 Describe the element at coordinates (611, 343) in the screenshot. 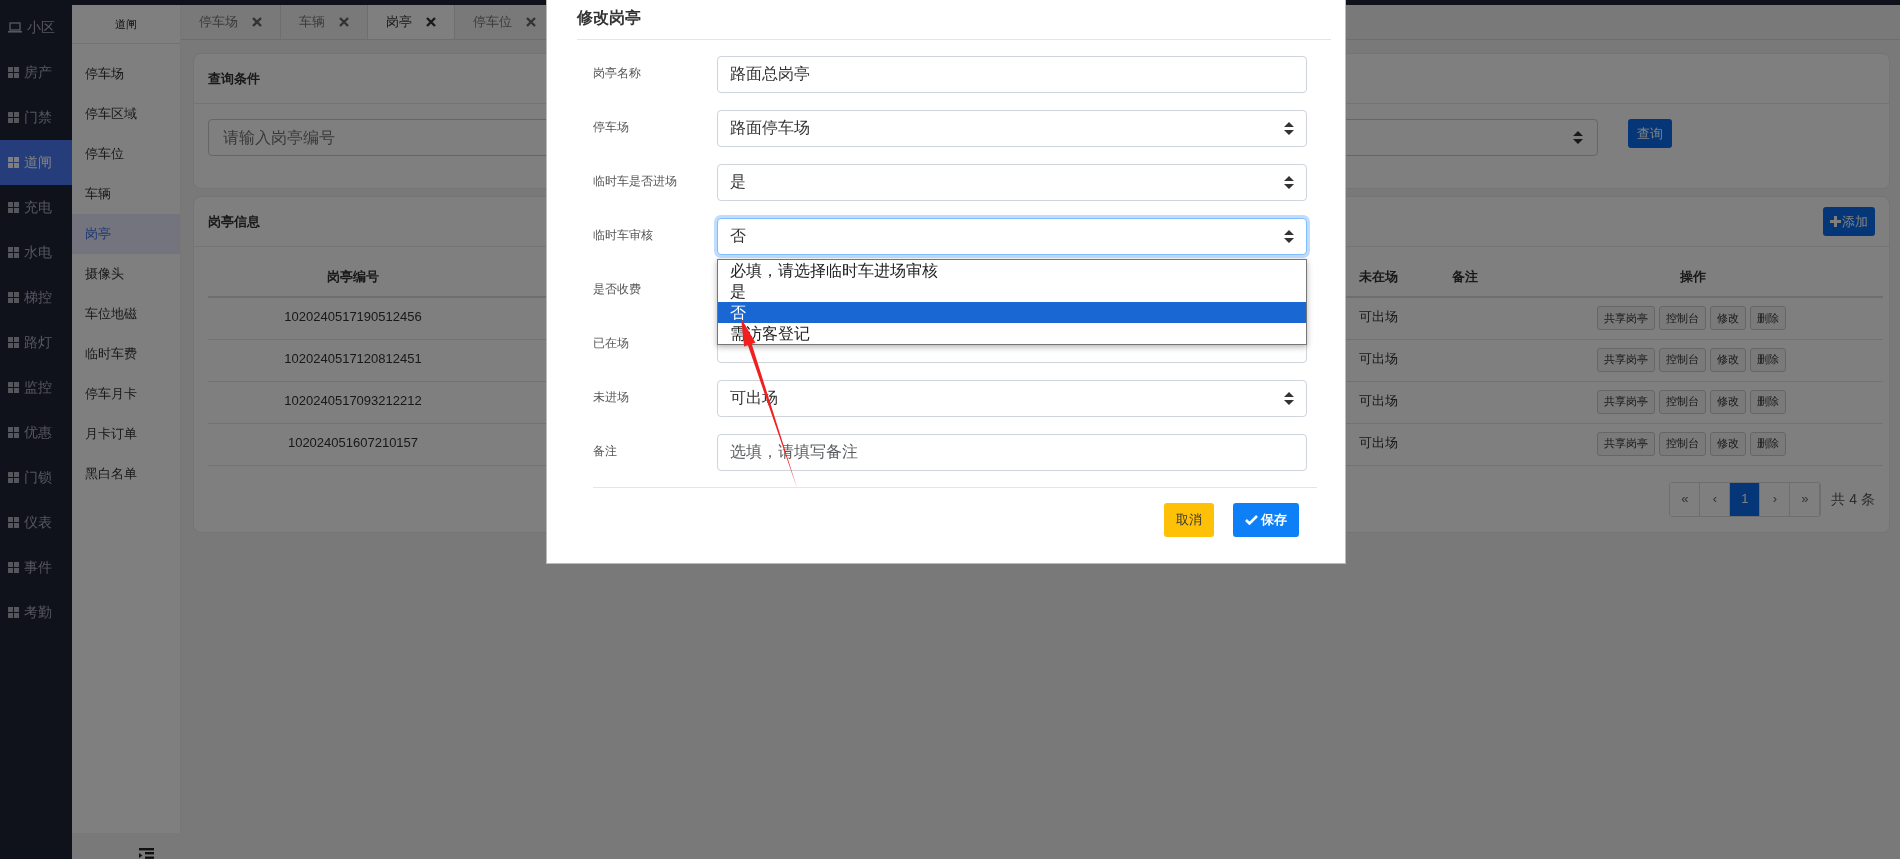

I see `field-label: 已在场` at that location.